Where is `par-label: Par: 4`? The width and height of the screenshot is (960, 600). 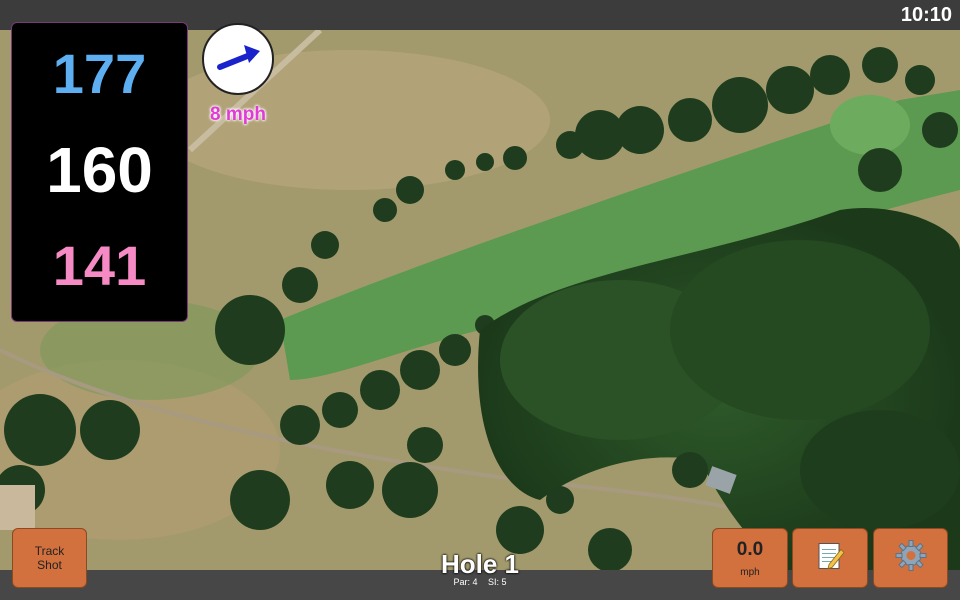 par-label: Par: 4 is located at coordinates (465, 582).